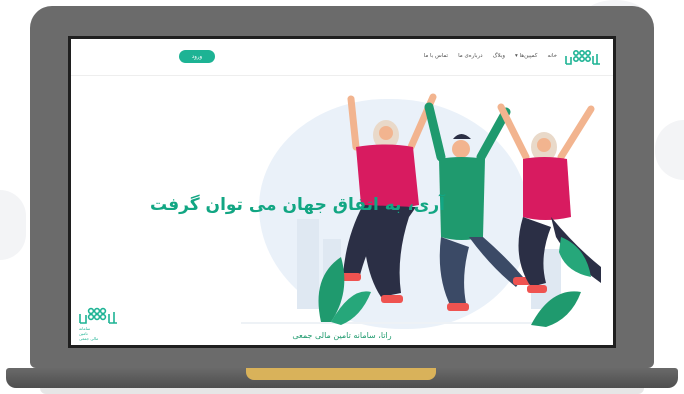 Image resolution: width=684 pixels, height=394 pixels. Describe the element at coordinates (342, 391) in the screenshot. I see `laptop-shadow` at that location.